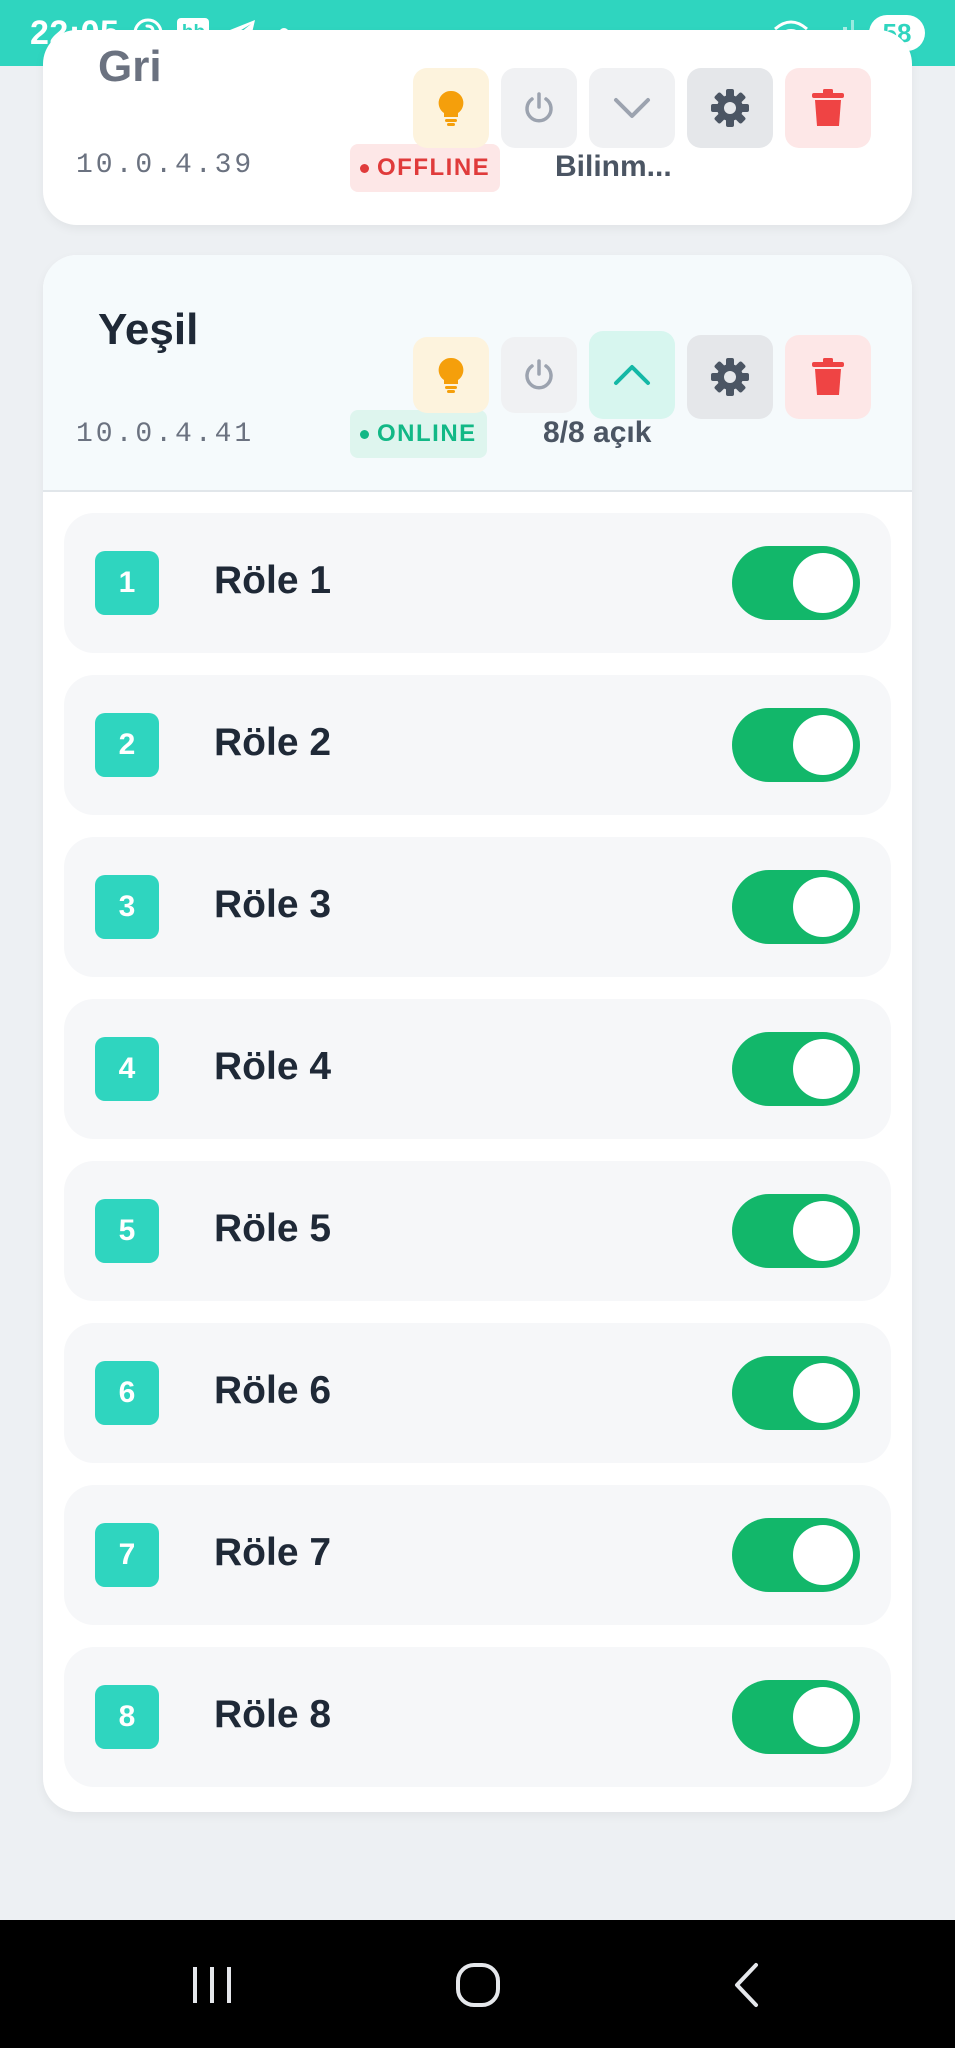  I want to click on back-icon, so click(746, 1985).